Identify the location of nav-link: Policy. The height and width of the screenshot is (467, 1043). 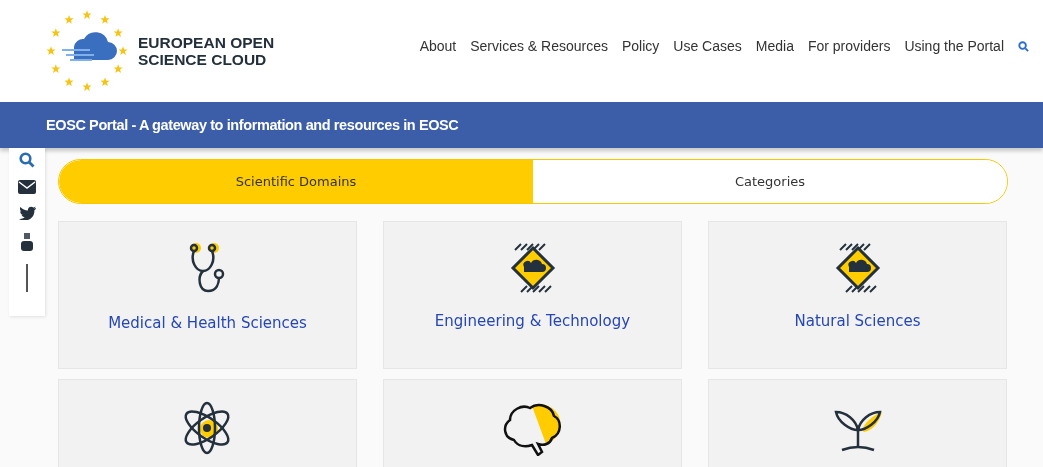
(640, 46).